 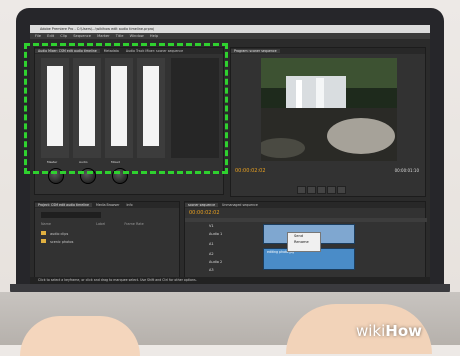 What do you see at coordinates (321, 190) in the screenshot?
I see `step-forward-button` at bounding box center [321, 190].